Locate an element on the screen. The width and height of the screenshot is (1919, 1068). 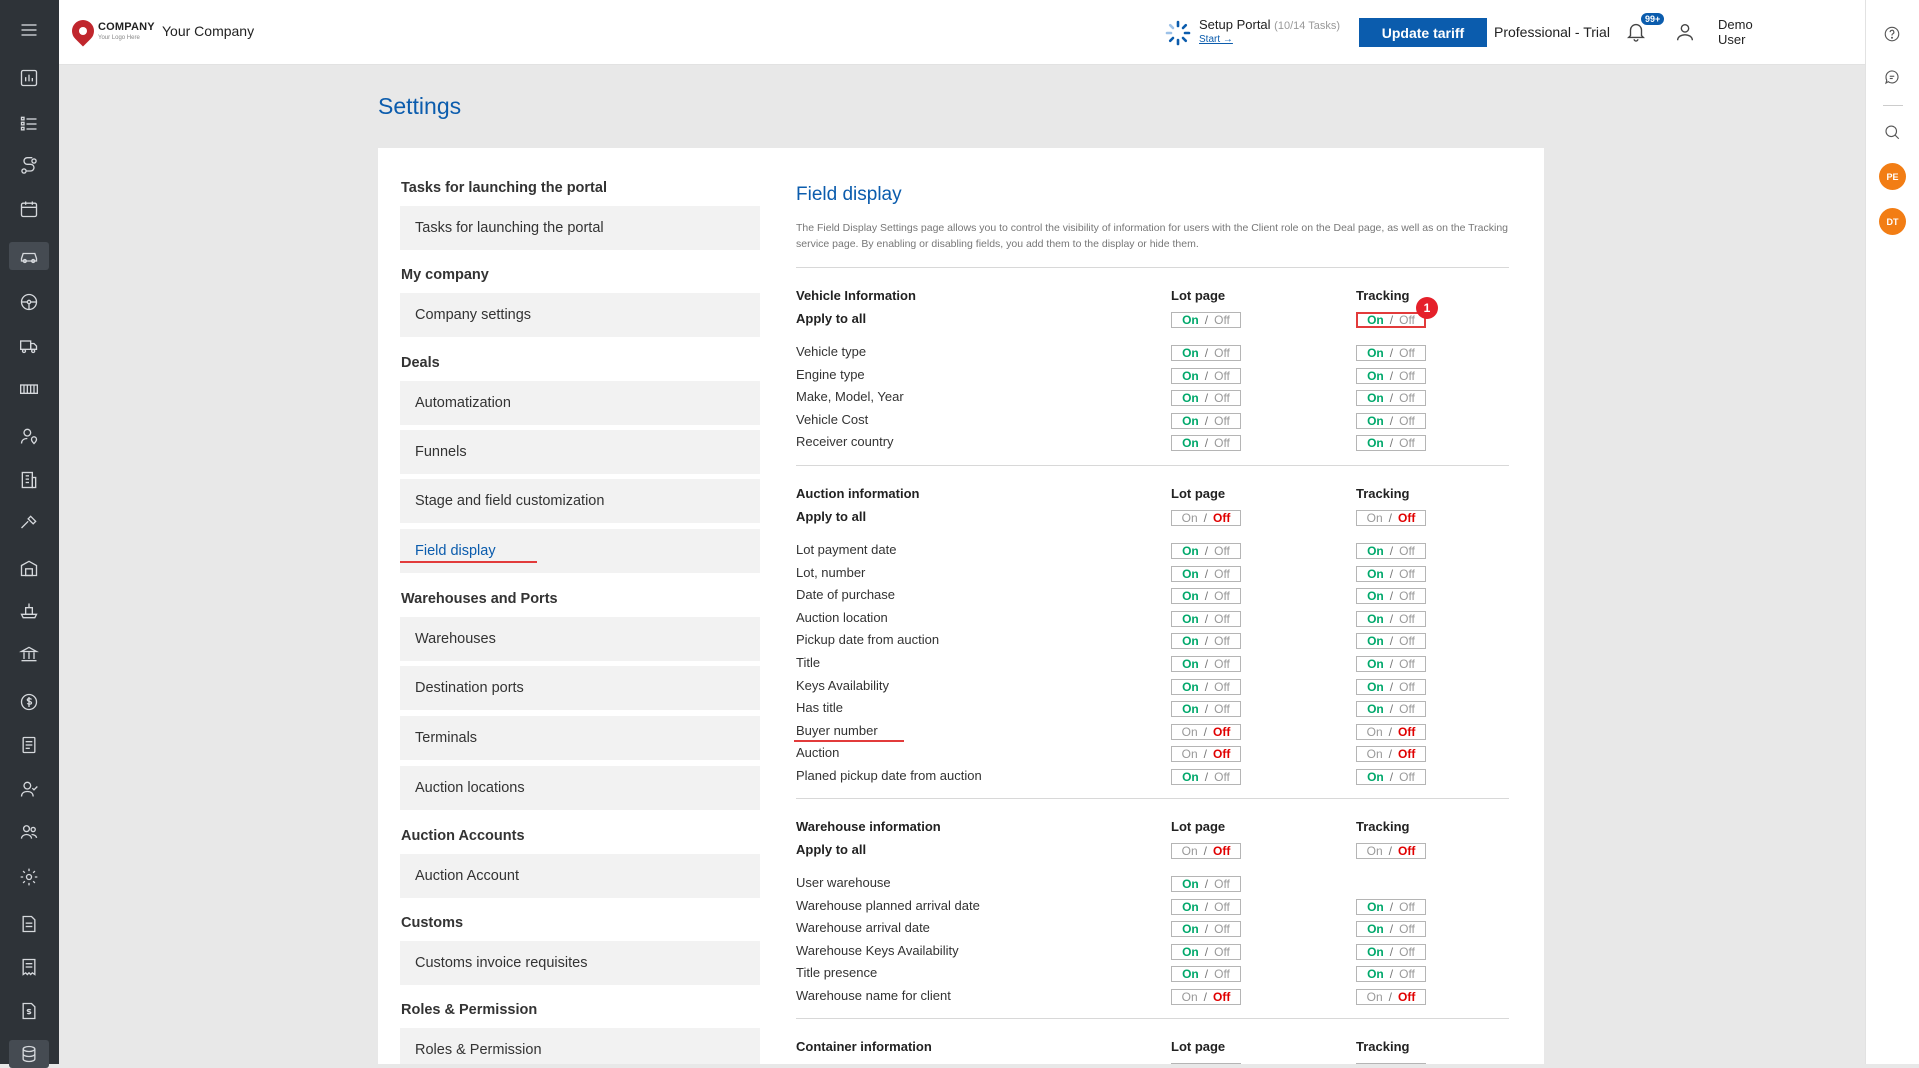
avatar-pe: PE is located at coordinates (1892, 176).